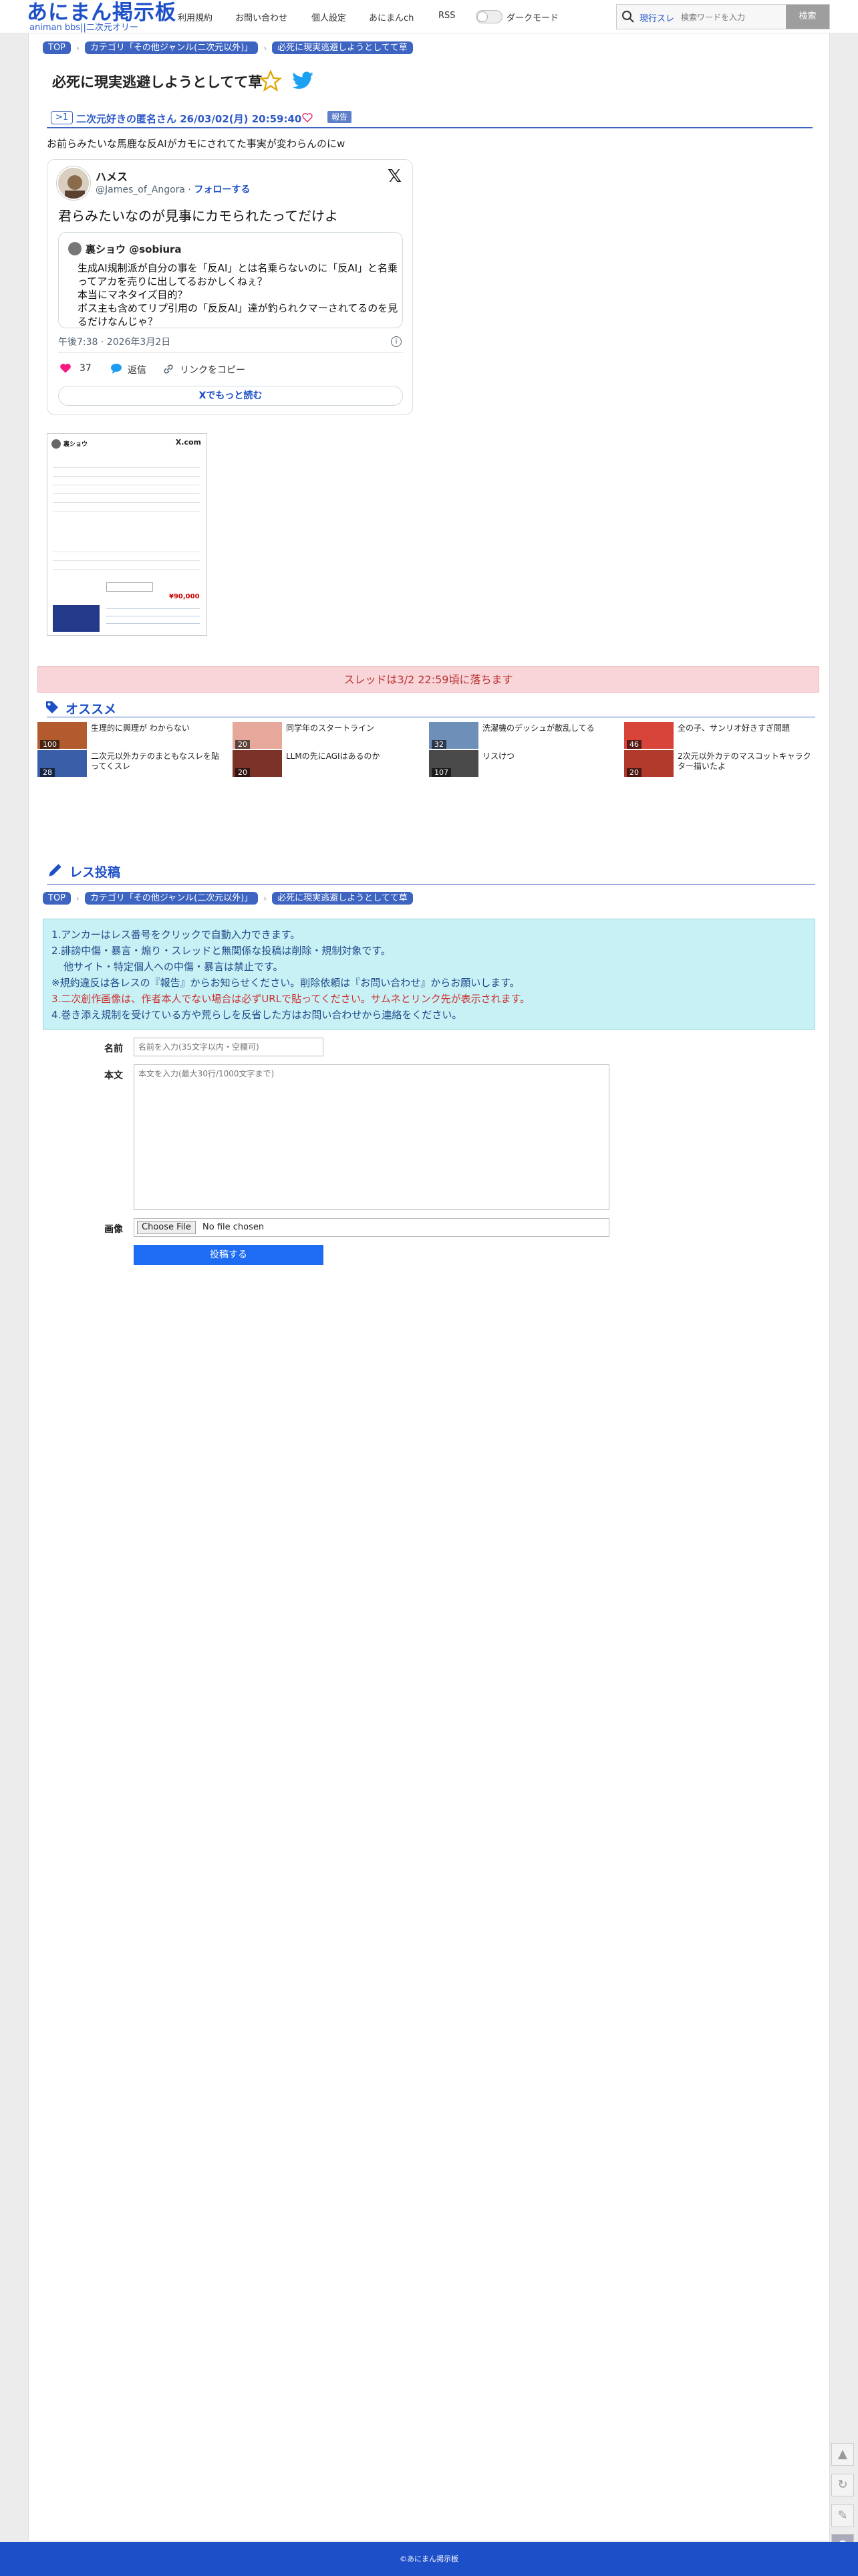 This screenshot has height=2576, width=858. I want to click on file-input: Choose File No file chosen, so click(371, 1227).